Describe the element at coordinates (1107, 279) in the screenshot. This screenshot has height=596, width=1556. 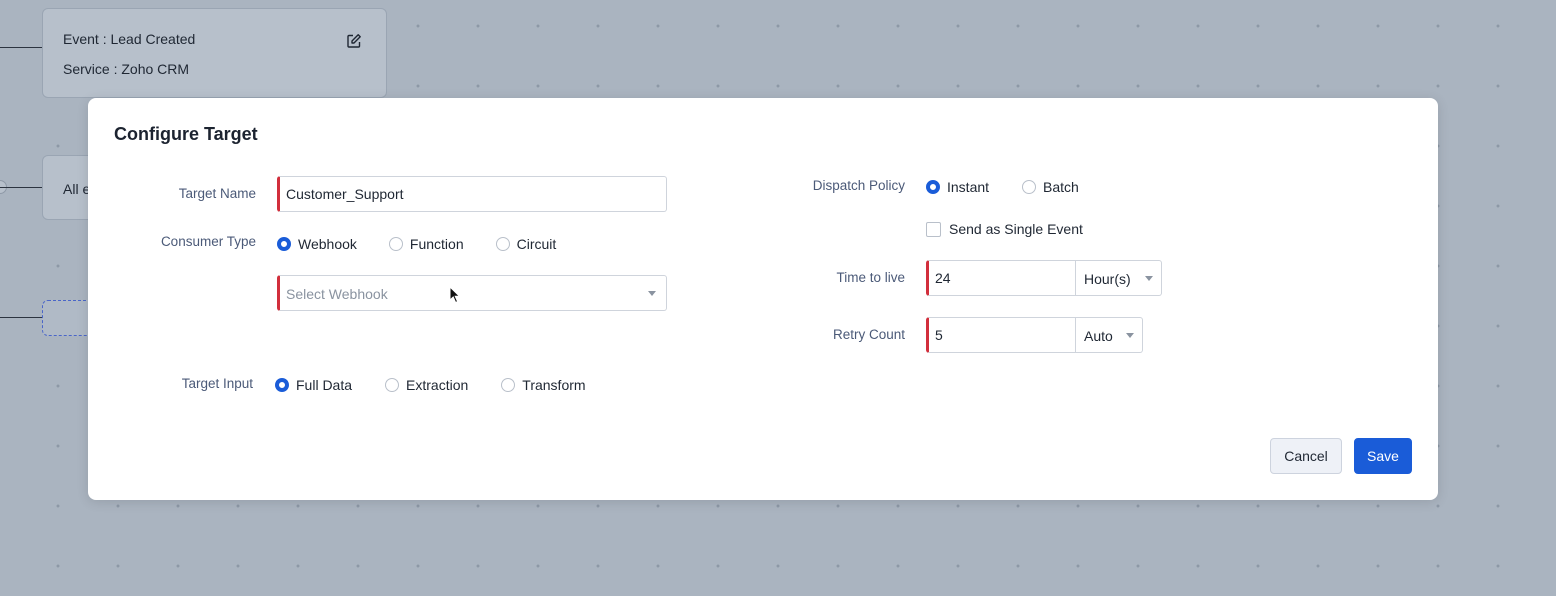
I see `time-unit-value: Hour(s)` at that location.